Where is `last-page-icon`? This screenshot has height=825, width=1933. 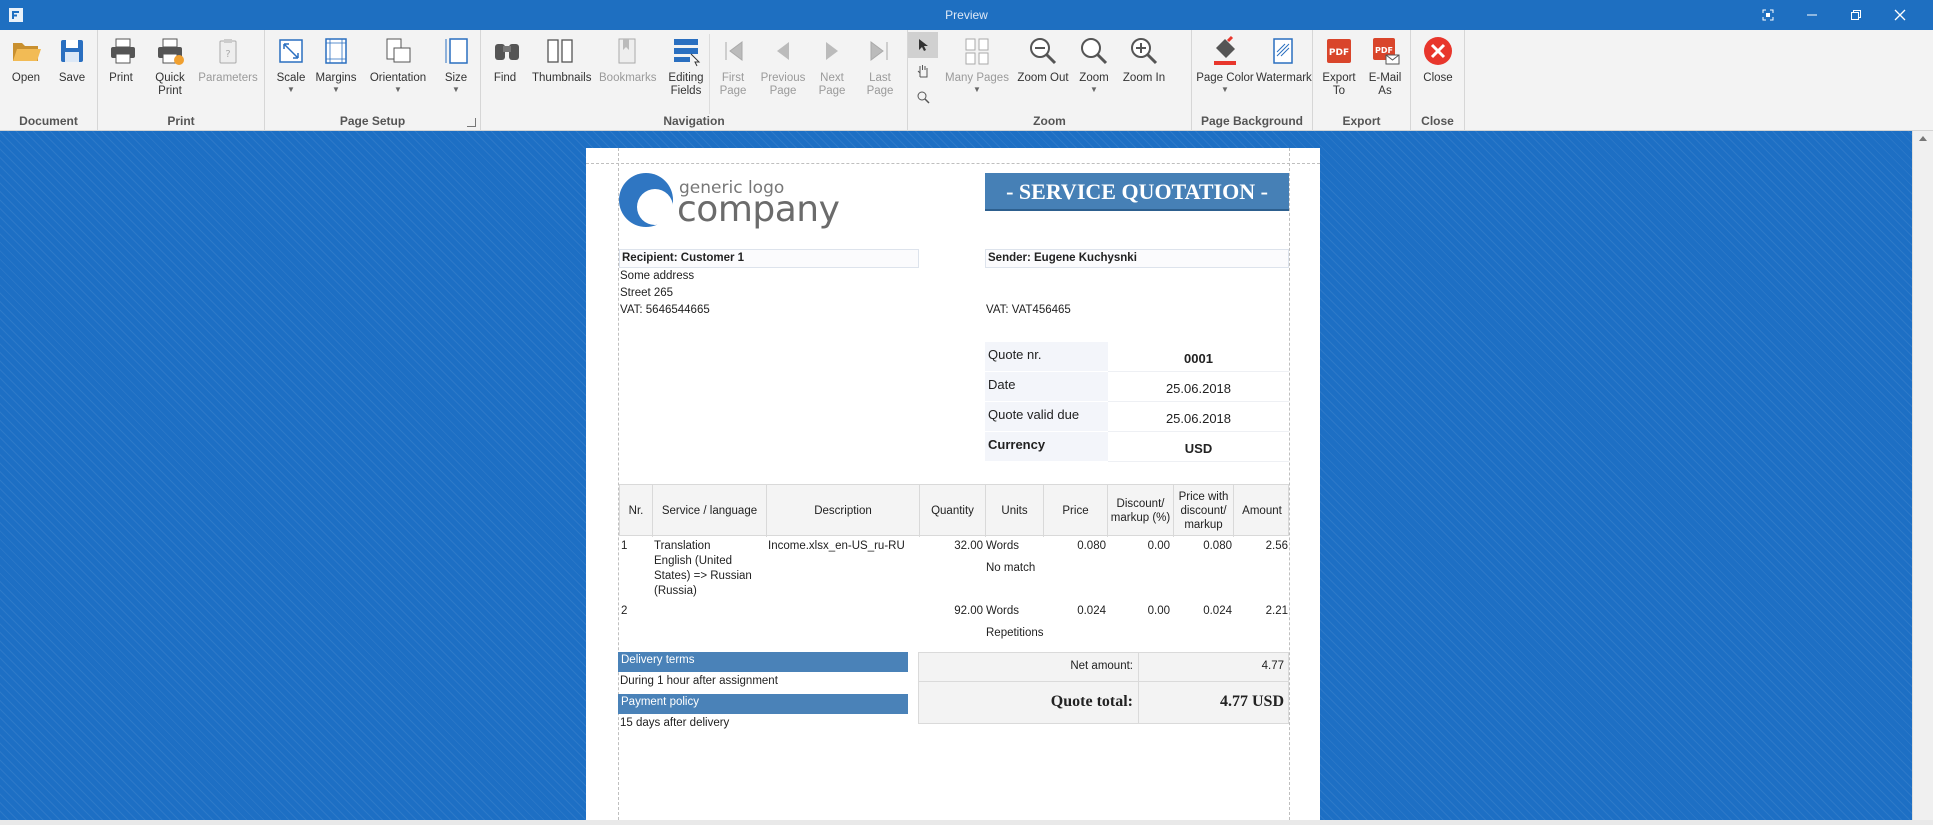
last-page-icon is located at coordinates (879, 51).